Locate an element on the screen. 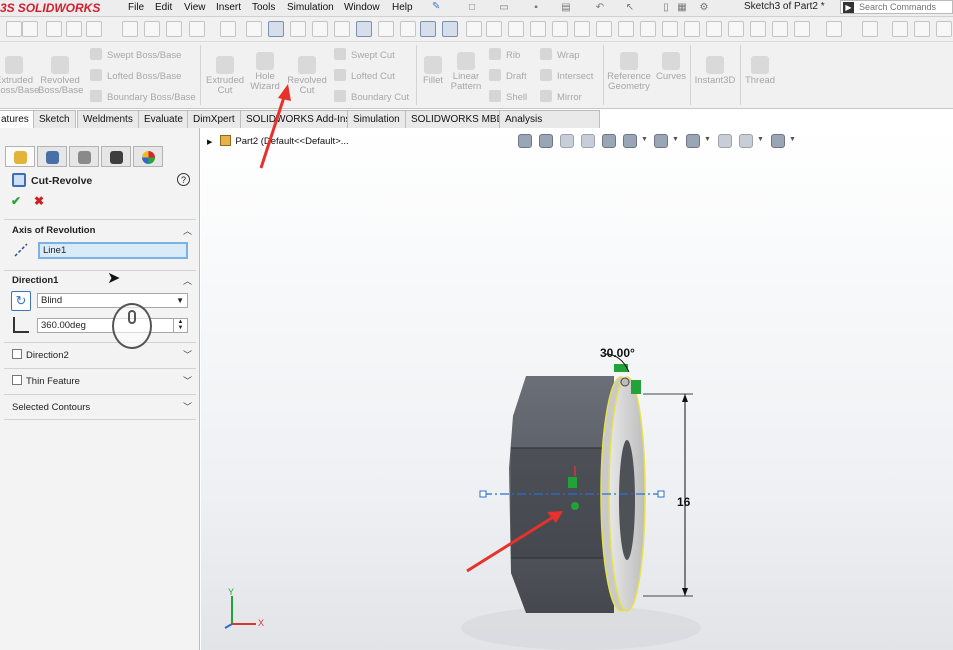  ok-check-icon: ✔ is located at coordinates (16, 201).